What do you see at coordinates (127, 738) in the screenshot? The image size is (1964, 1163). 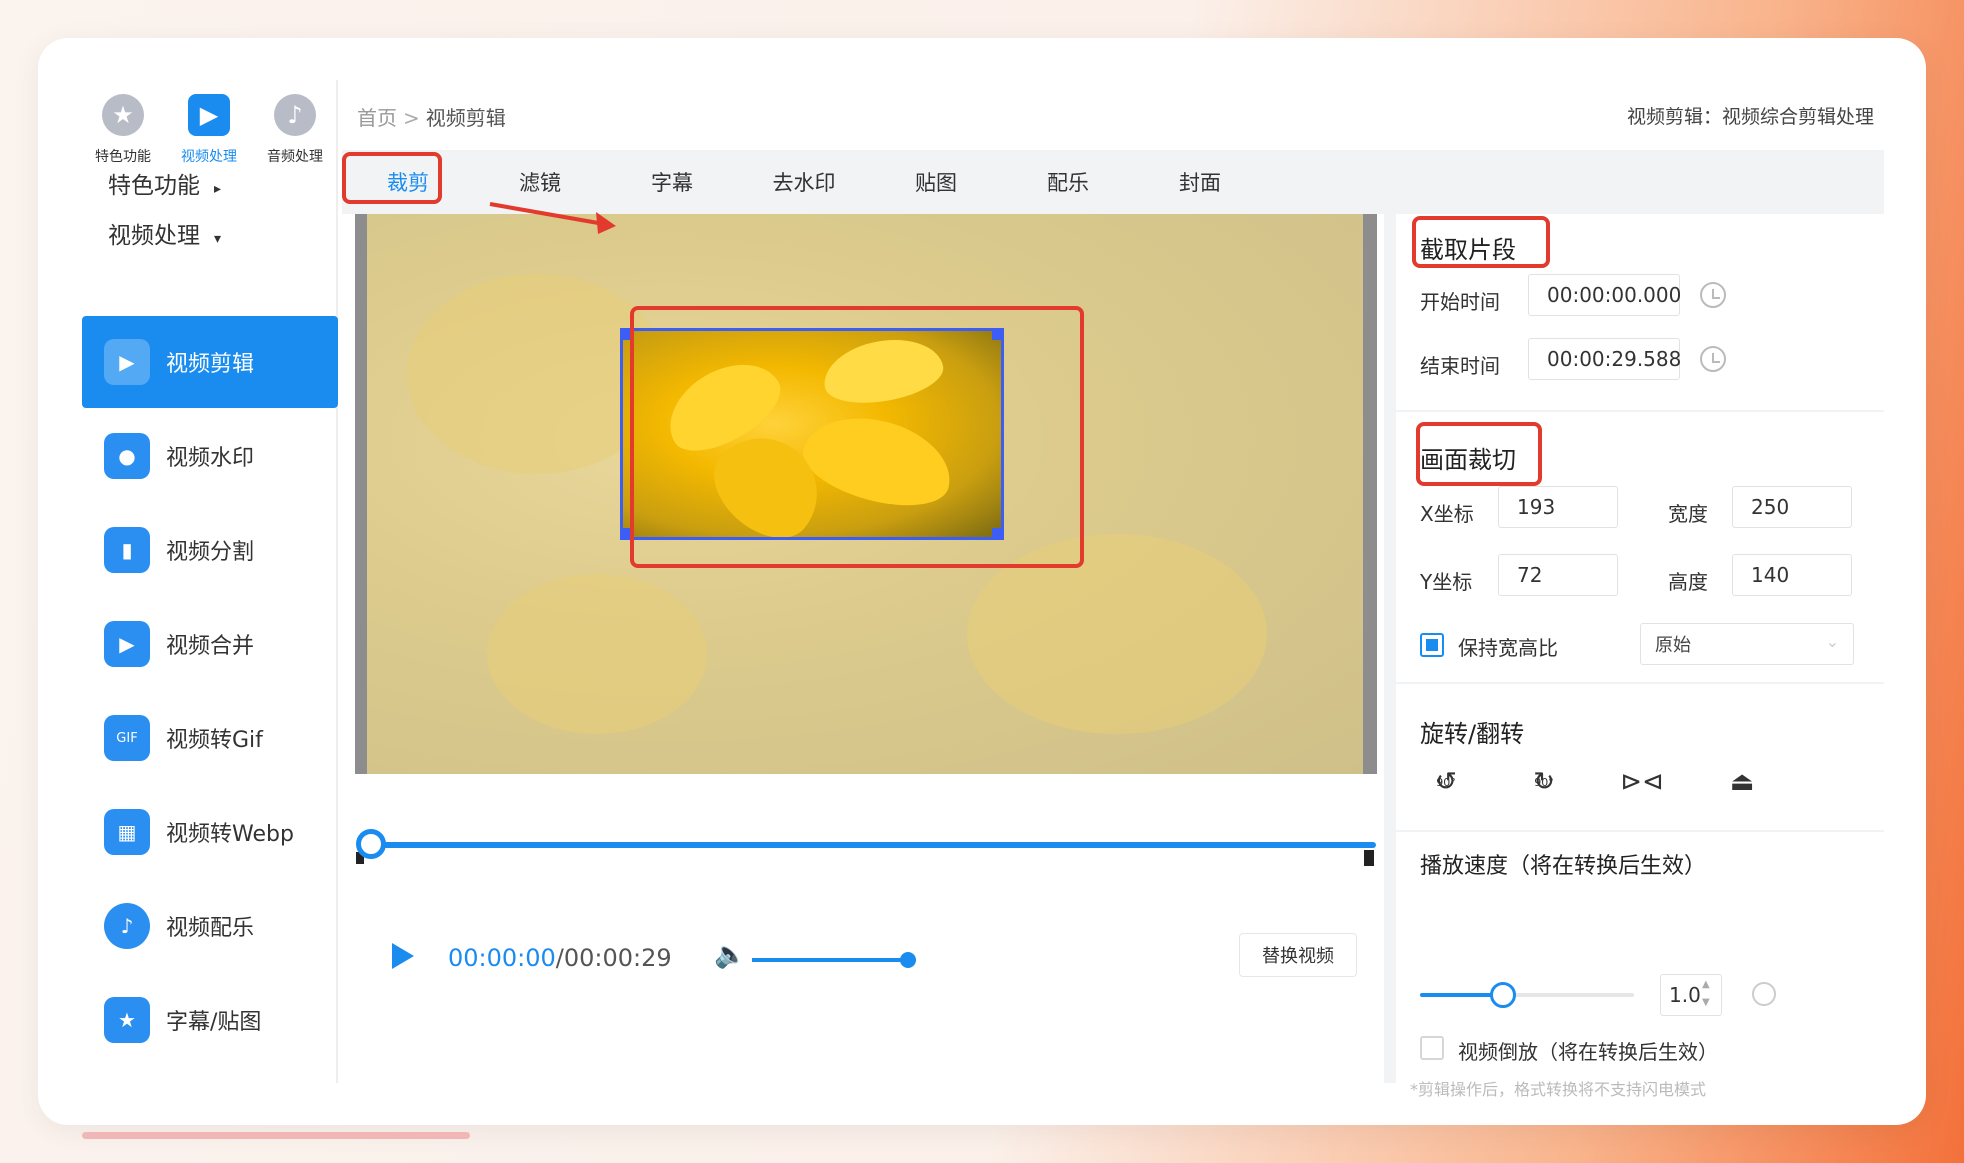 I see `gif-icon: GIF` at bounding box center [127, 738].